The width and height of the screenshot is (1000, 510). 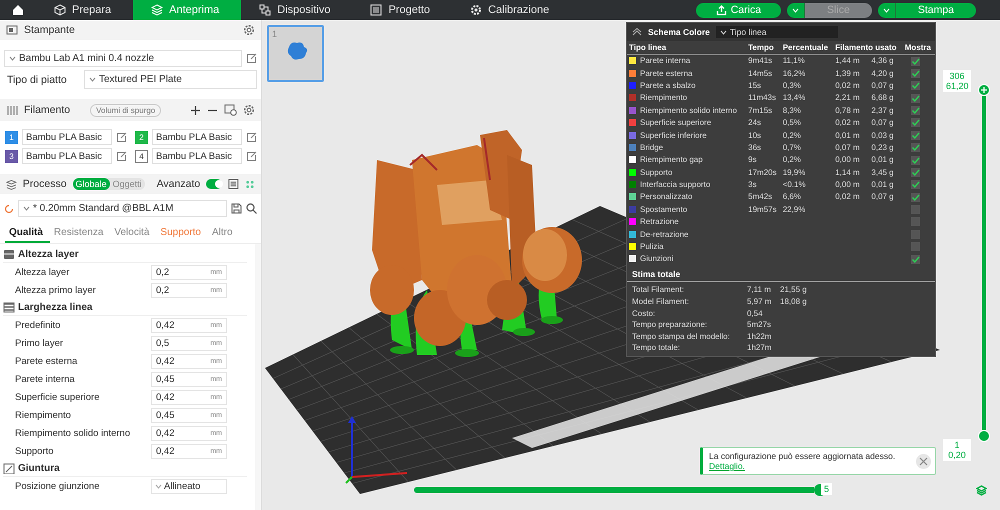 What do you see at coordinates (123, 58) in the screenshot?
I see `printer-select: Bambu Lab A1 mini 0.4 nozzle` at bounding box center [123, 58].